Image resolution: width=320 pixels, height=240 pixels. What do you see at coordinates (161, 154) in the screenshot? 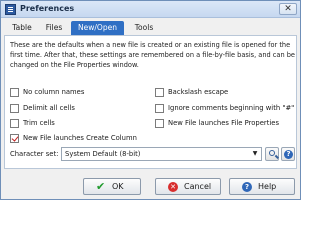
I see `charset-select: System Default (8-bit) ▼` at bounding box center [161, 154].